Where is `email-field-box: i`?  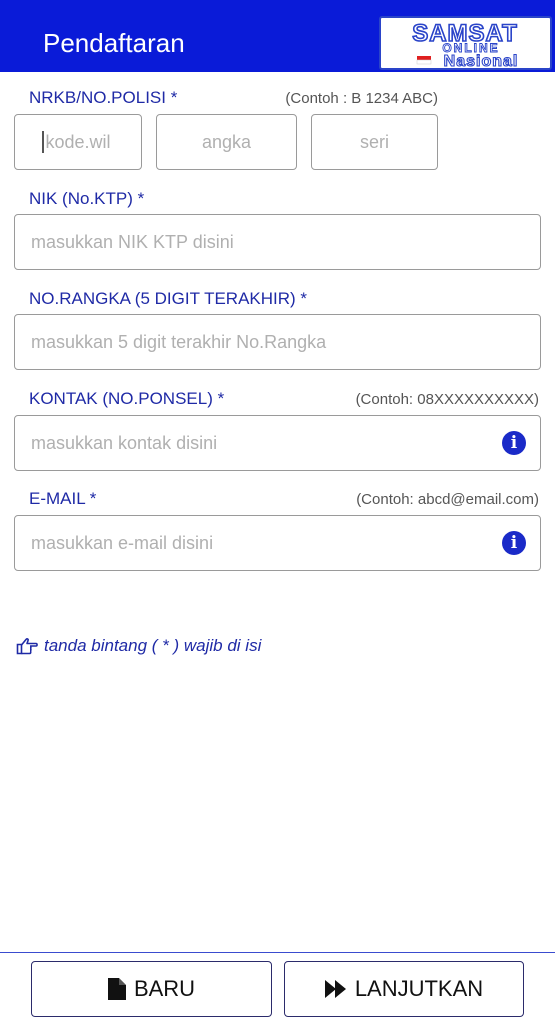
email-field-box: i is located at coordinates (277, 543).